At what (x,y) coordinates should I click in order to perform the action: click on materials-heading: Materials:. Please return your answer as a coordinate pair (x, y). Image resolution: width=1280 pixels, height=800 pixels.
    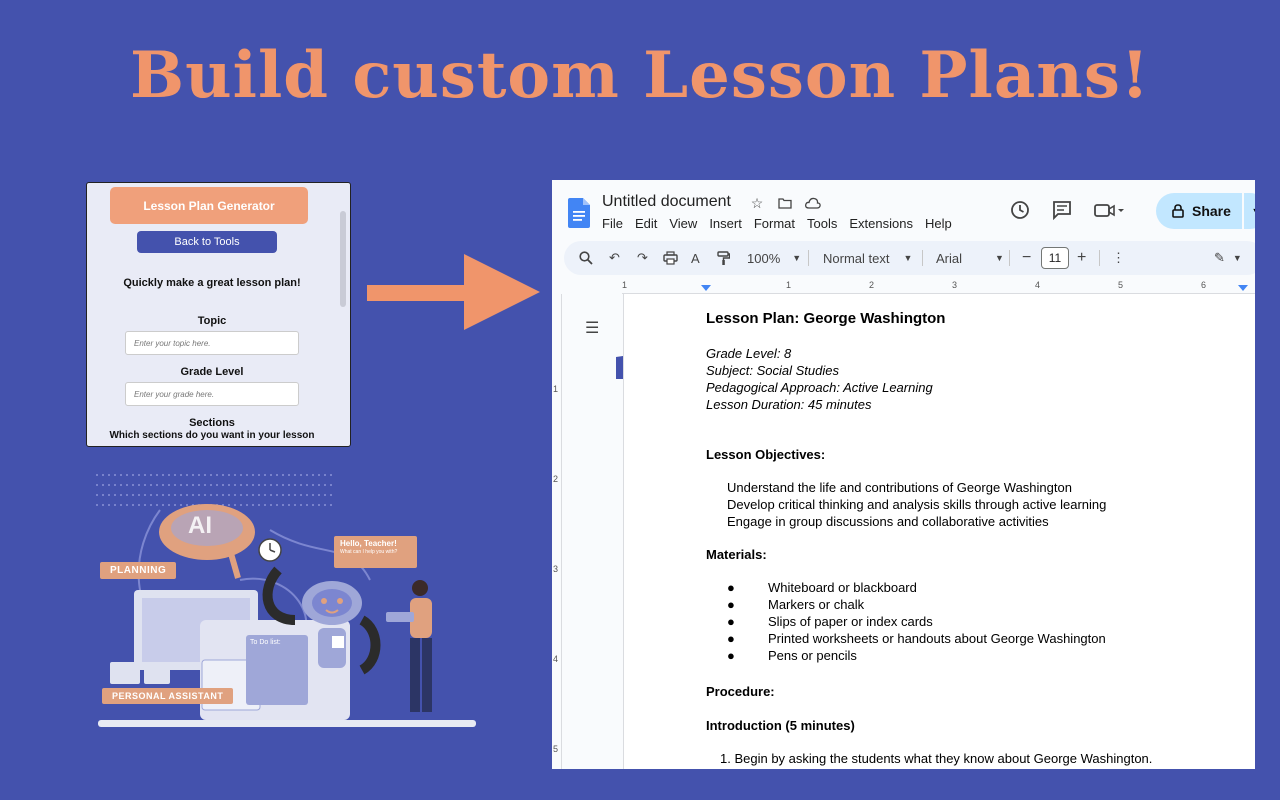
    Looking at the image, I should click on (736, 554).